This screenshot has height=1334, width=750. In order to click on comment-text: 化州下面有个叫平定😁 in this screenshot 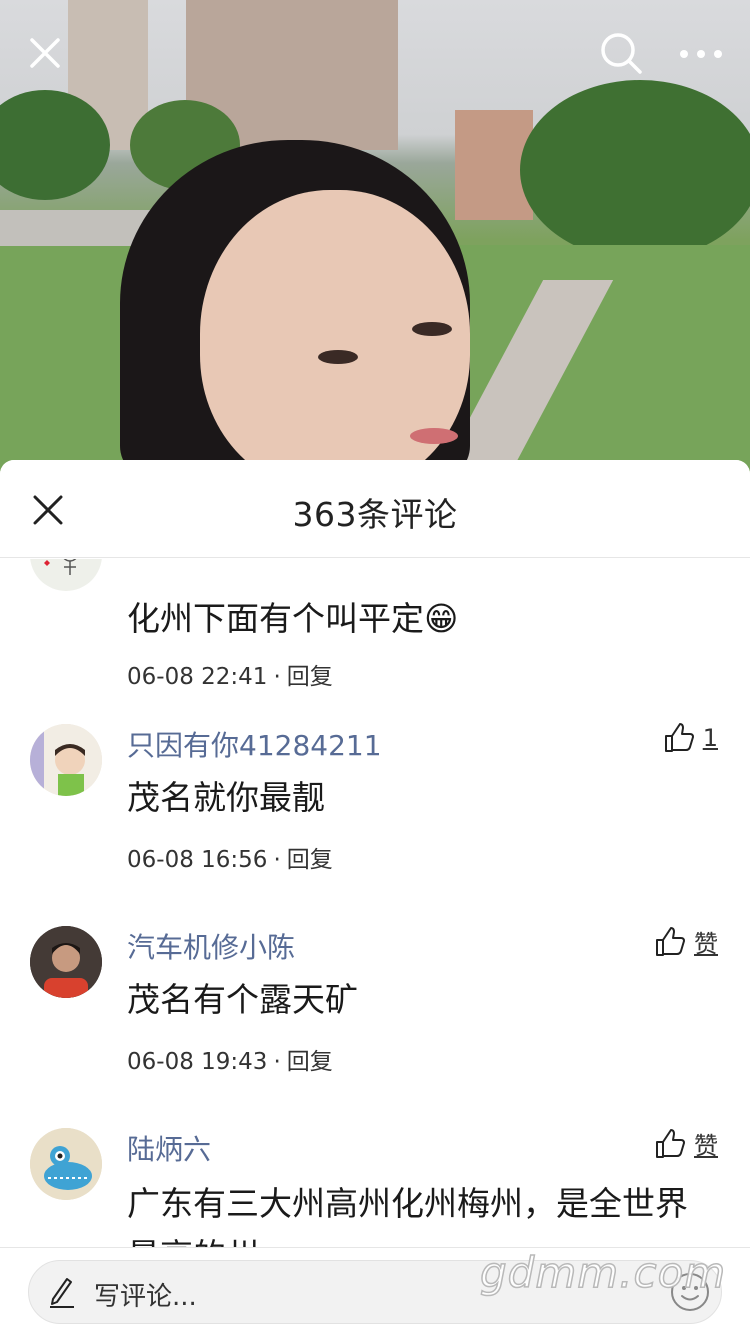, I will do `click(293, 618)`.